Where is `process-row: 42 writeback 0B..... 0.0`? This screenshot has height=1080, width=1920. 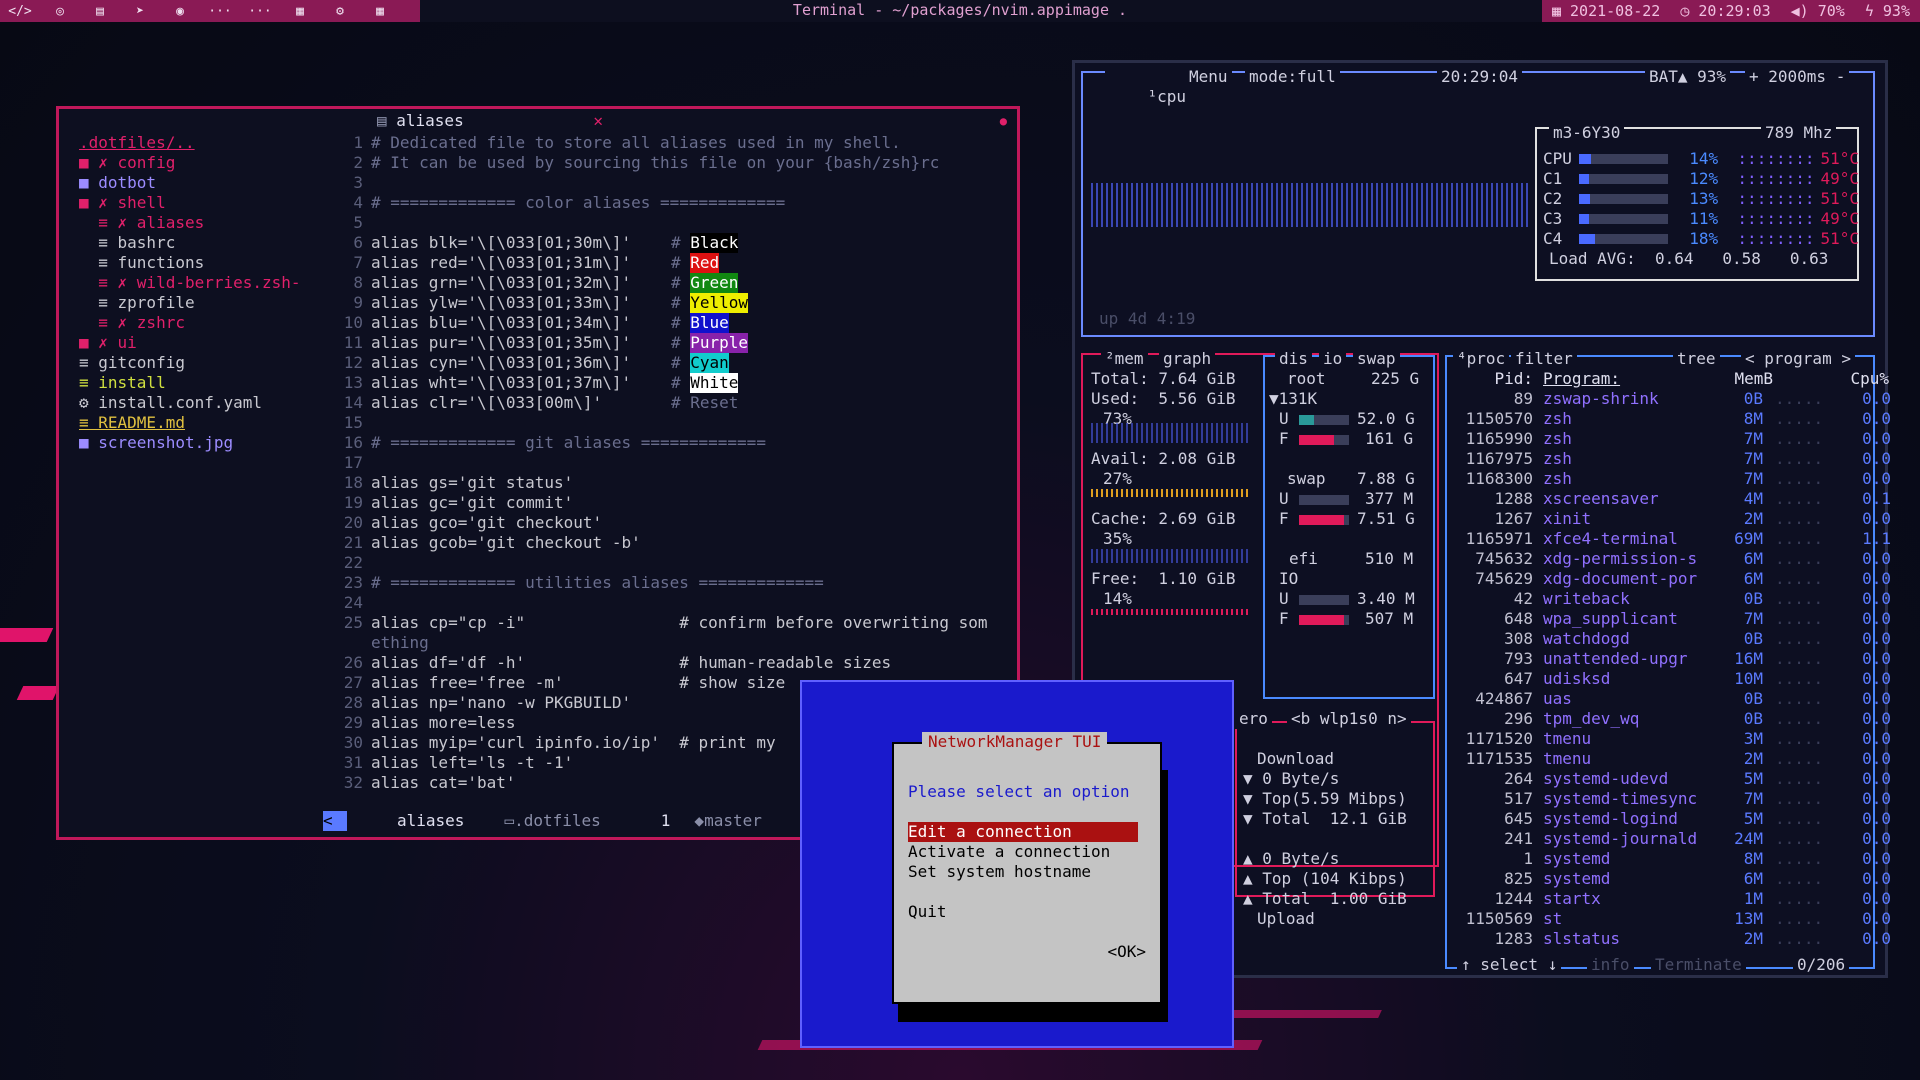
process-row: 42 writeback 0B..... 0.0 is located at coordinates (1671, 599).